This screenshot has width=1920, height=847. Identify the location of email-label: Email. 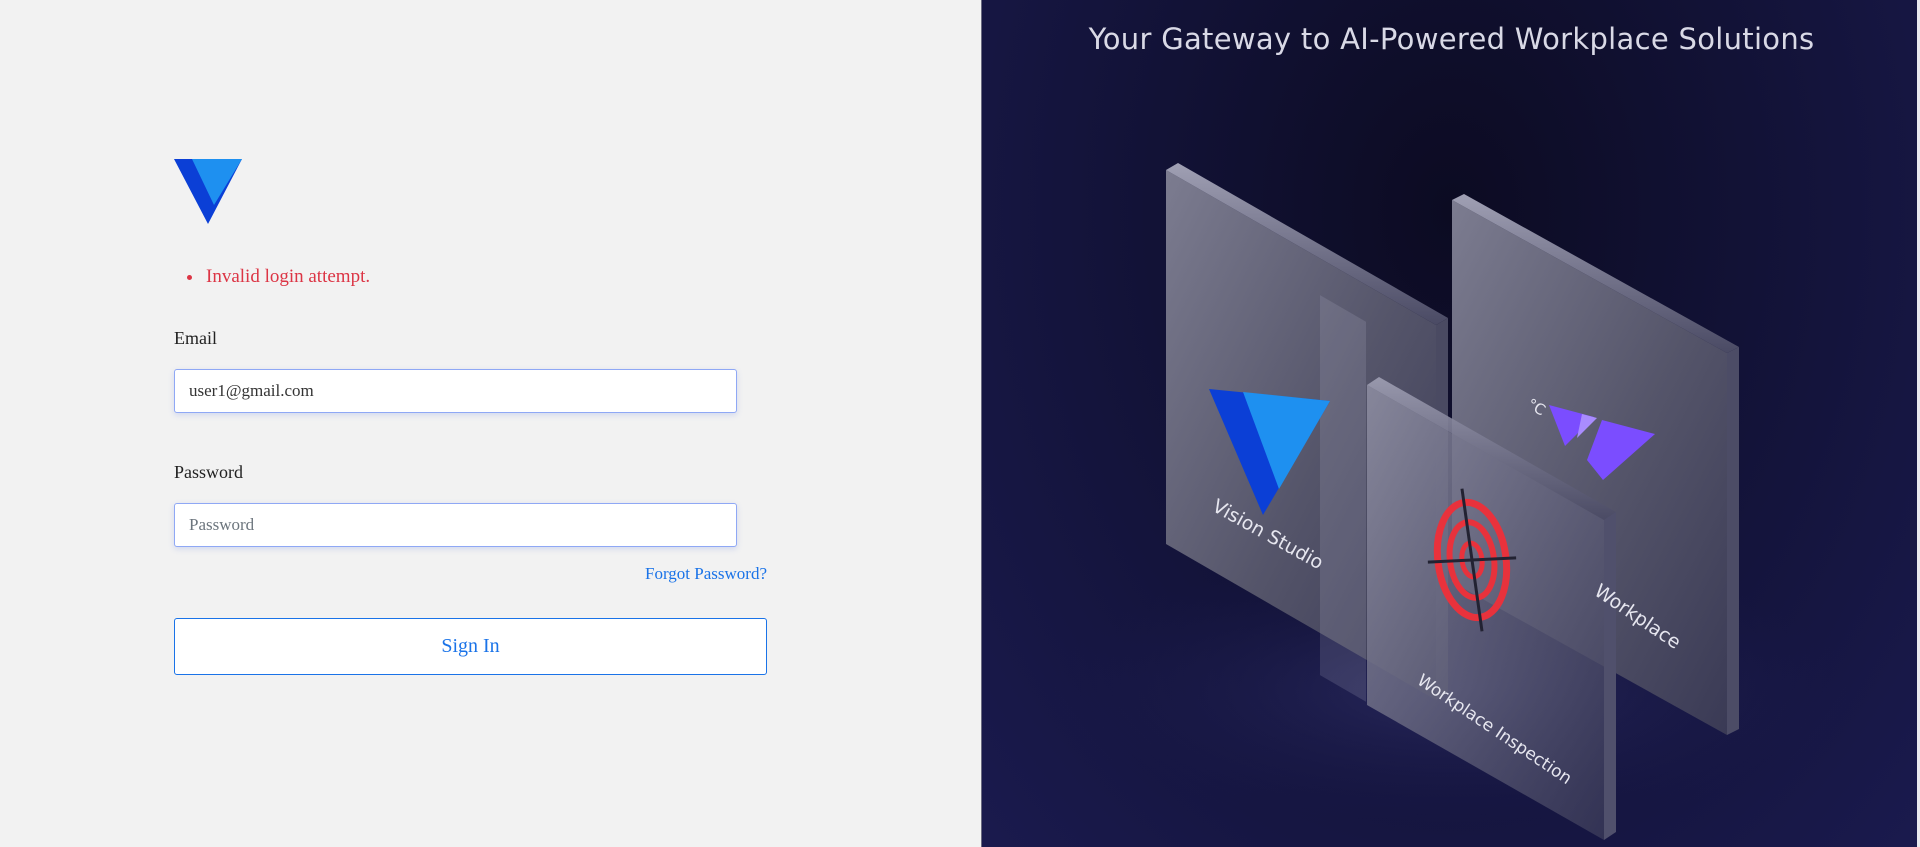
(195, 338).